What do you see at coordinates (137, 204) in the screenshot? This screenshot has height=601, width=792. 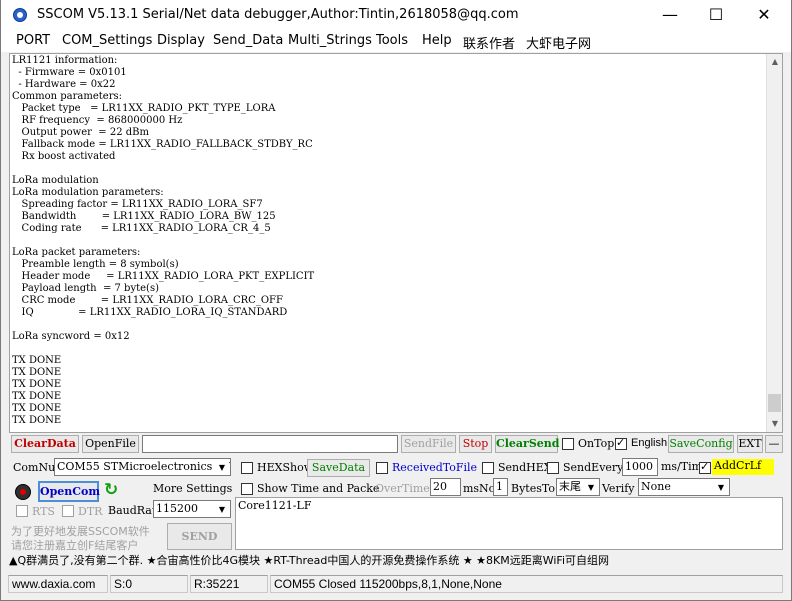 I see `log-line: Spreading factor = LR11XX_RADIO_LORA_SF7` at bounding box center [137, 204].